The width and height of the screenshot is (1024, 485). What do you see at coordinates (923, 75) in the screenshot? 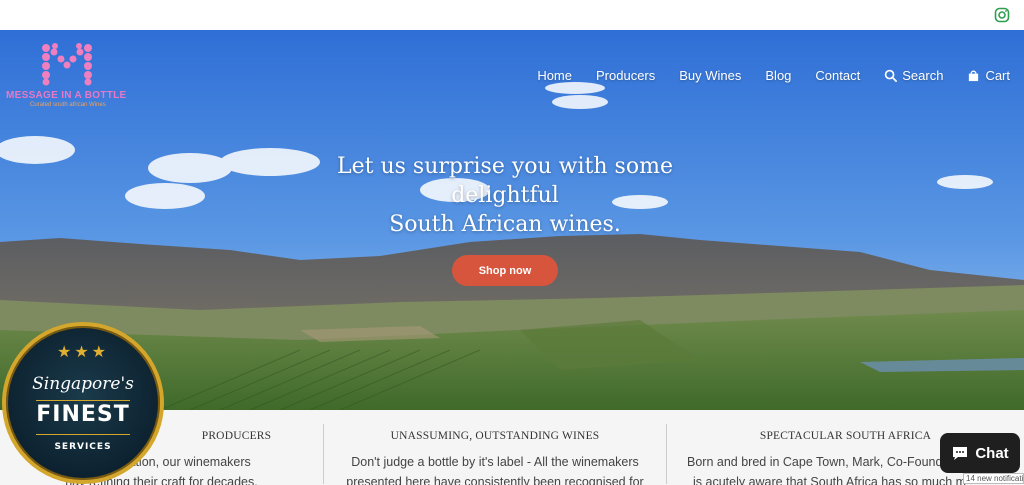
I see `nav-search-label: Search` at bounding box center [923, 75].